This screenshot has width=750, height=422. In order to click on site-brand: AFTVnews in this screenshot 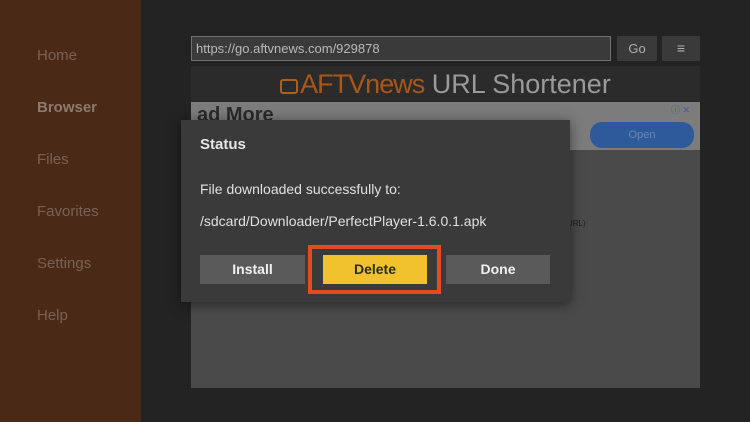, I will do `click(362, 84)`.